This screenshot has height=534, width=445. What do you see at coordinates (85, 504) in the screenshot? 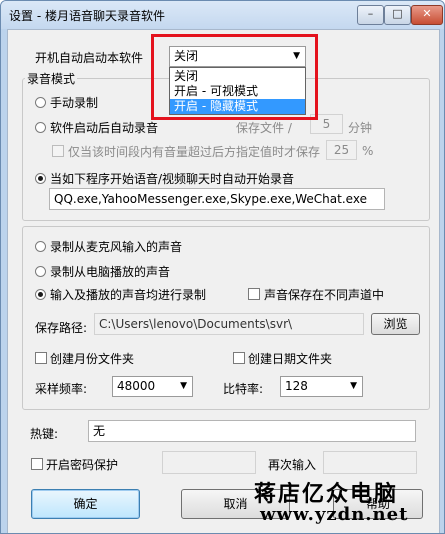
I see `ok-button: 确定` at bounding box center [85, 504].